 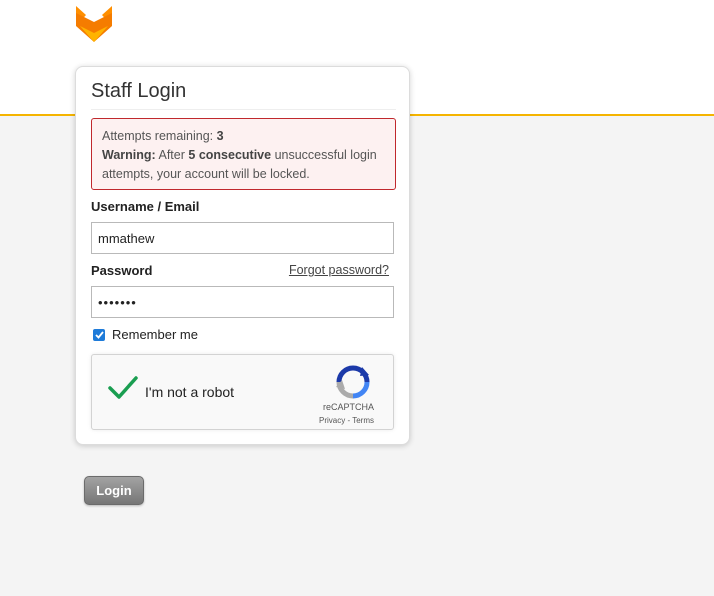 What do you see at coordinates (339, 270) in the screenshot?
I see `forgot-password-link: Forgot password?` at bounding box center [339, 270].